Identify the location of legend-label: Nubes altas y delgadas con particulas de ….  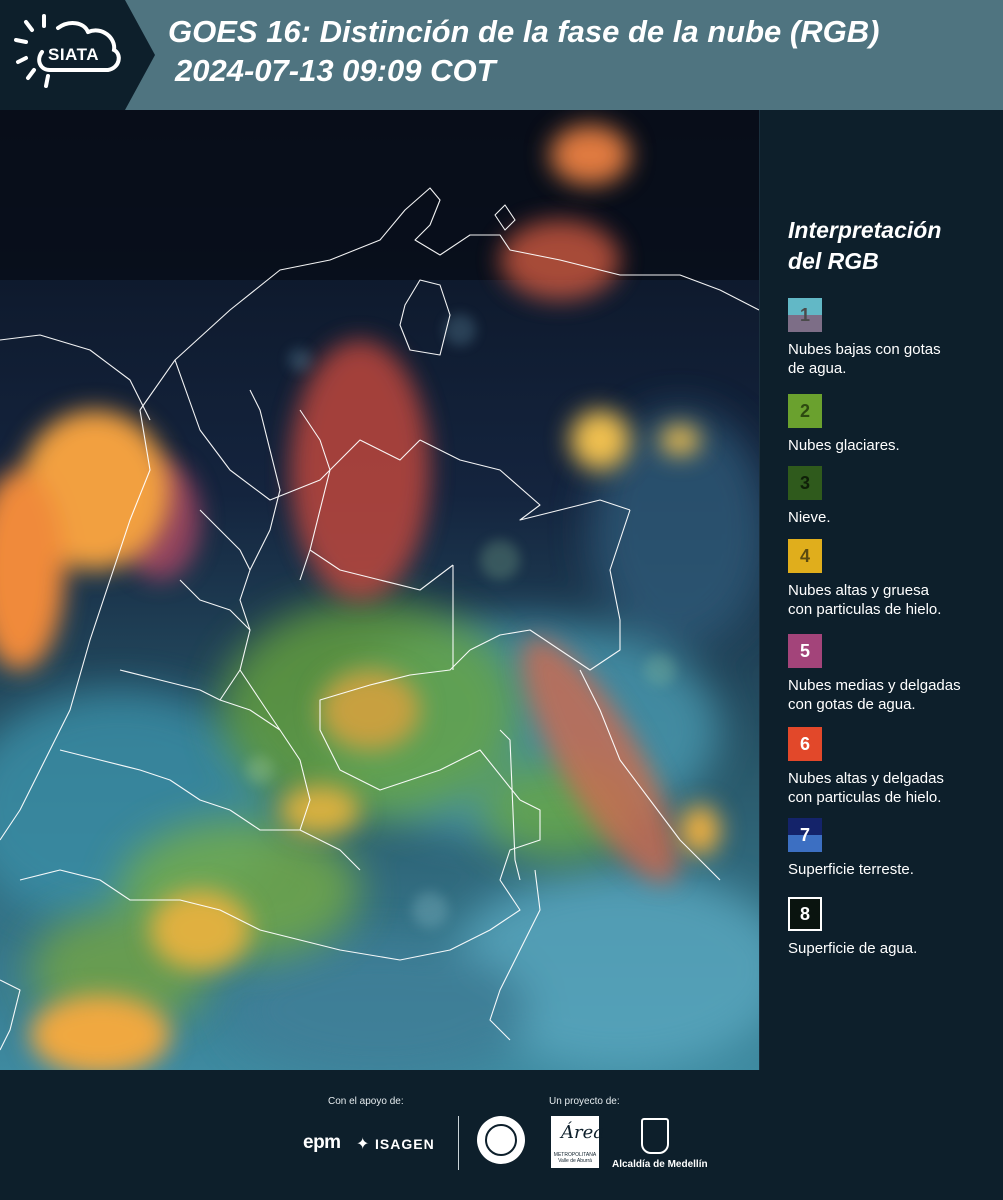
(866, 788).